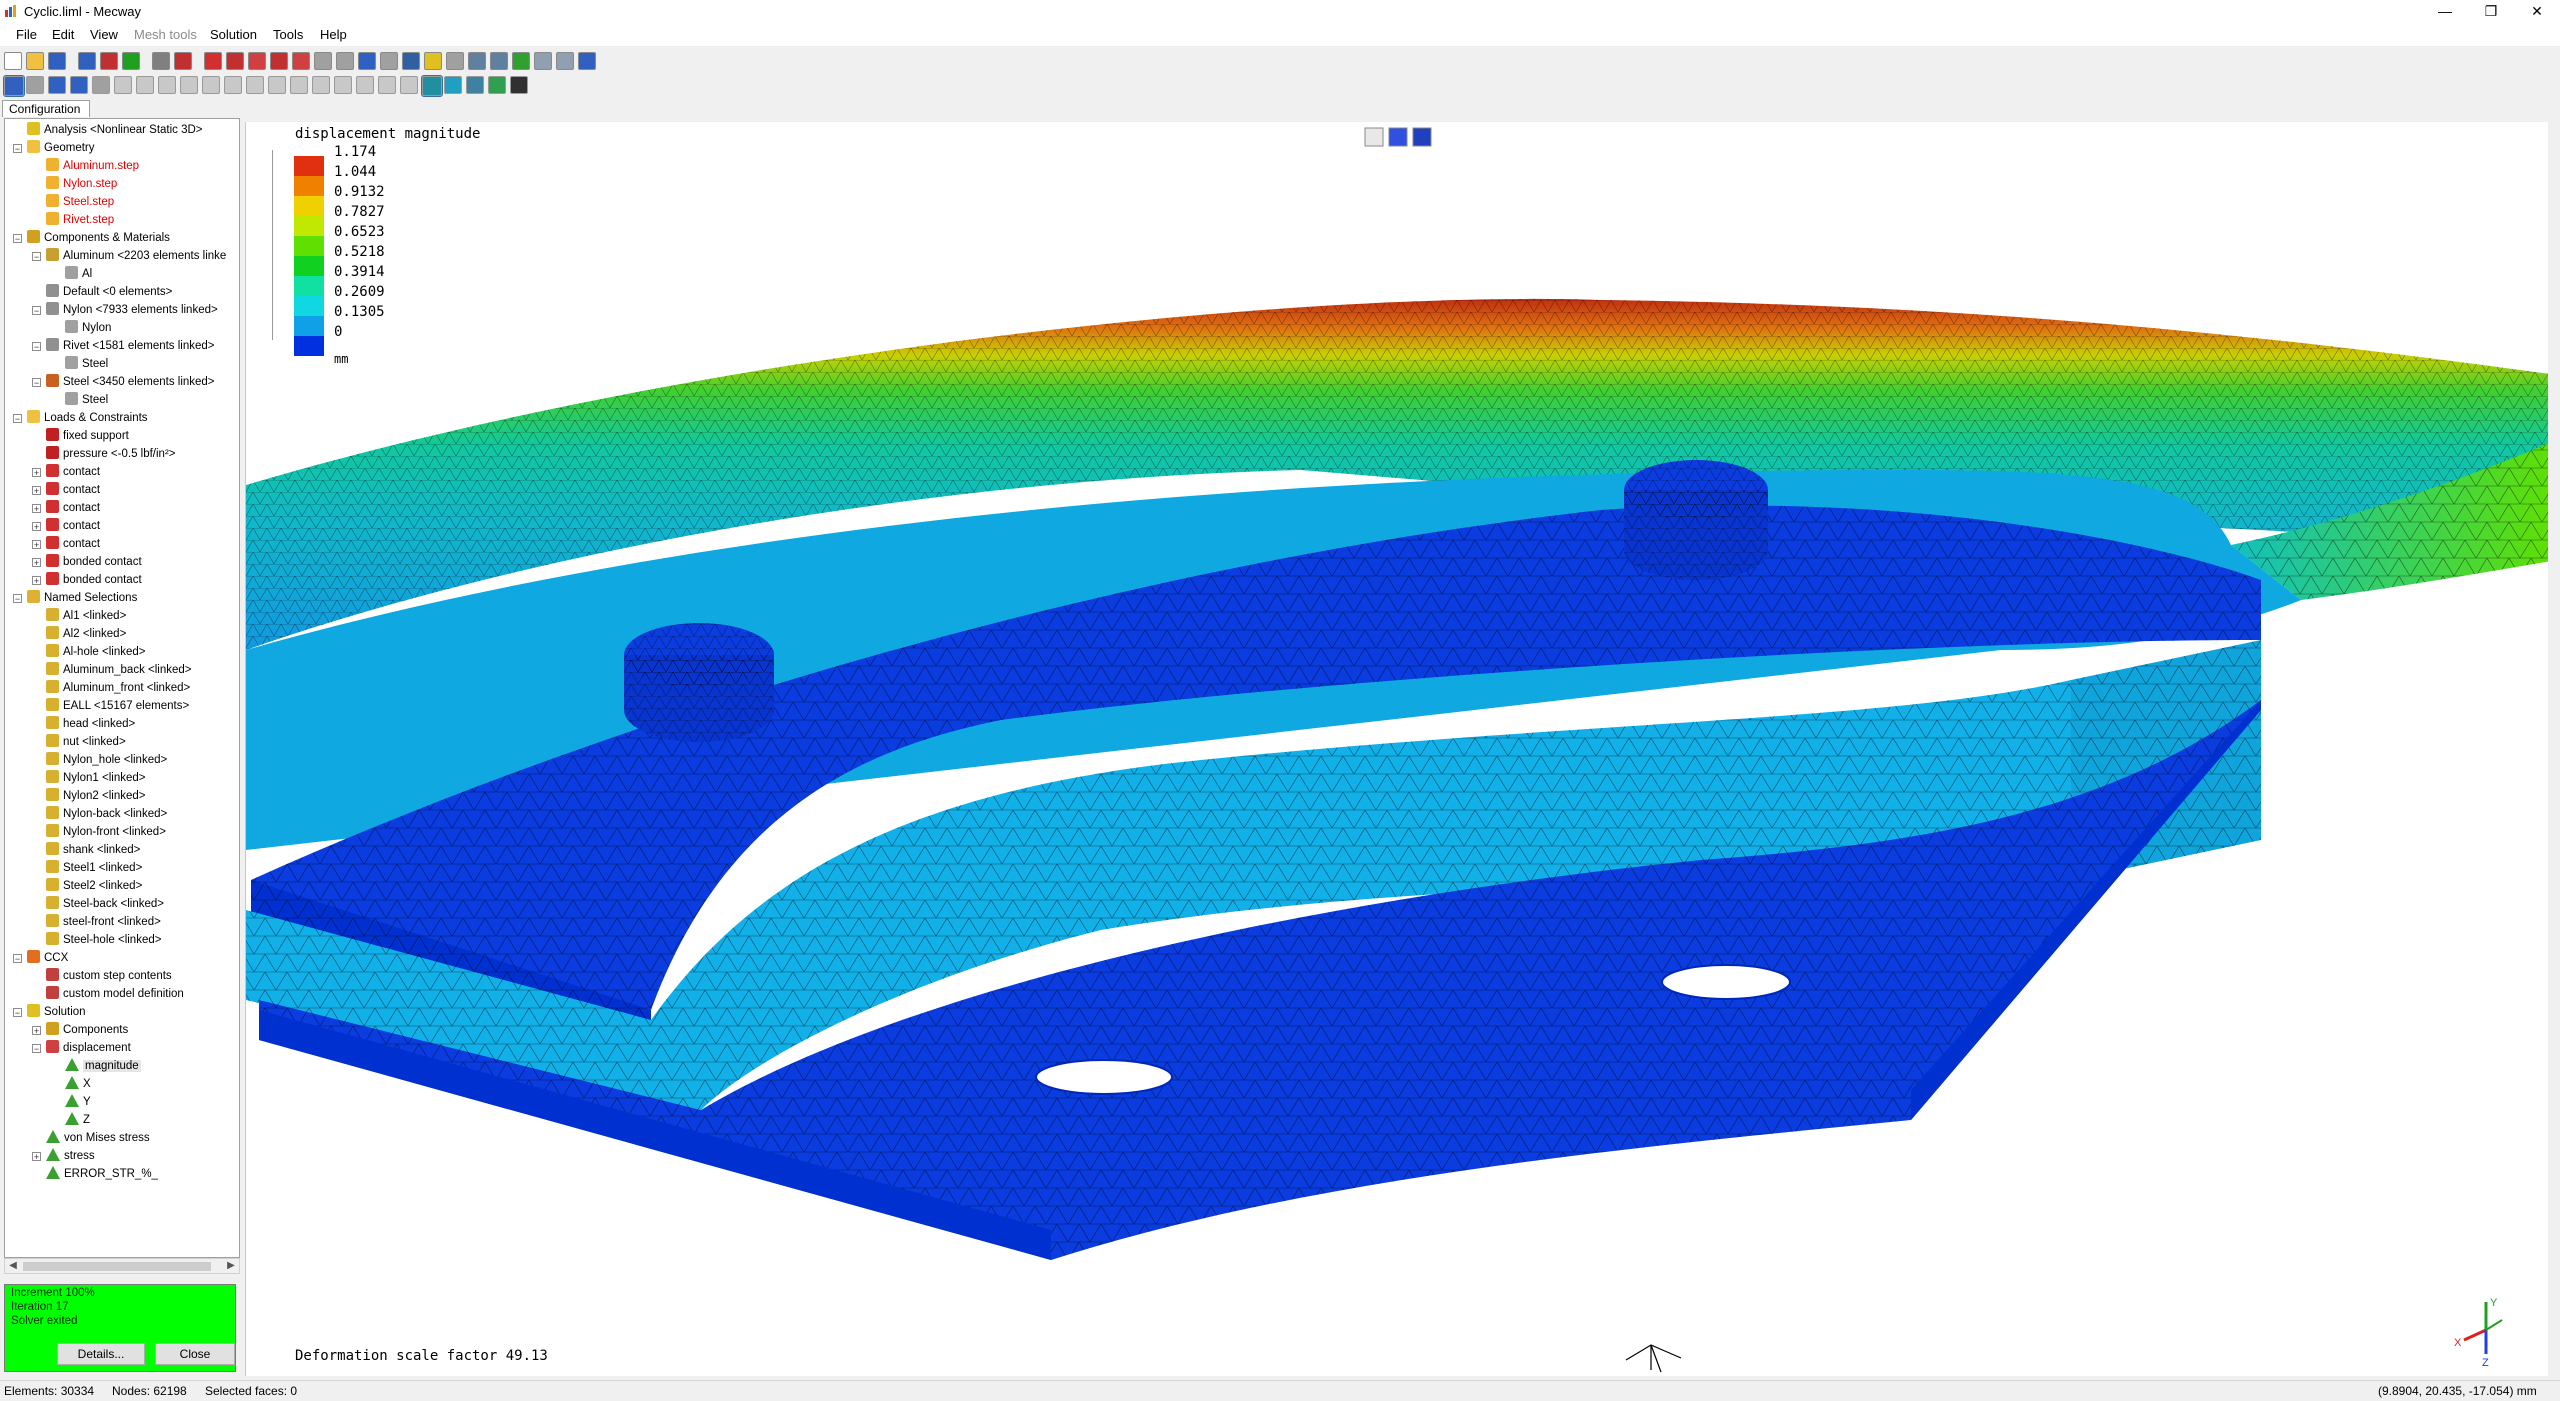 The image size is (2560, 1401). What do you see at coordinates (78, 274) in the screenshot?
I see `tree-item: Al` at bounding box center [78, 274].